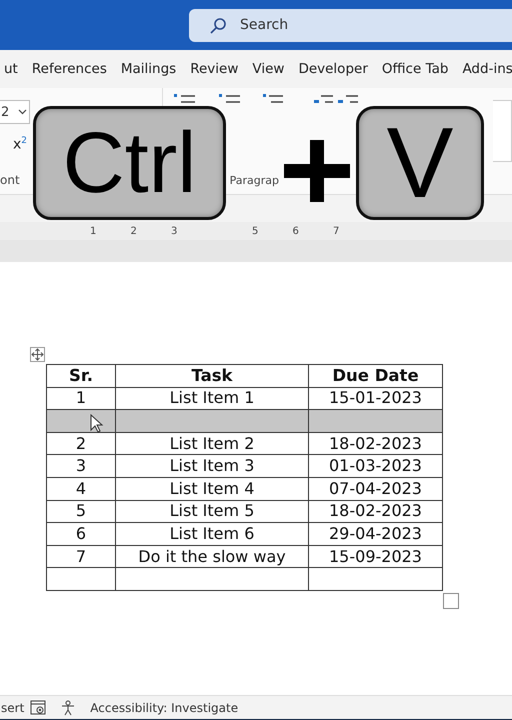 The width and height of the screenshot is (512, 720). Describe the element at coordinates (81, 579) in the screenshot. I see `table-cell` at that location.